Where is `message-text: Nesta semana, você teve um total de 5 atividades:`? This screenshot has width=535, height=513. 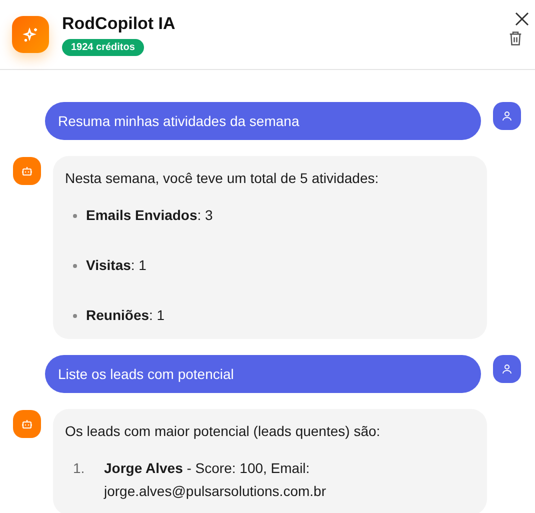
message-text: Nesta semana, você teve um total de 5 atividades: is located at coordinates (222, 178).